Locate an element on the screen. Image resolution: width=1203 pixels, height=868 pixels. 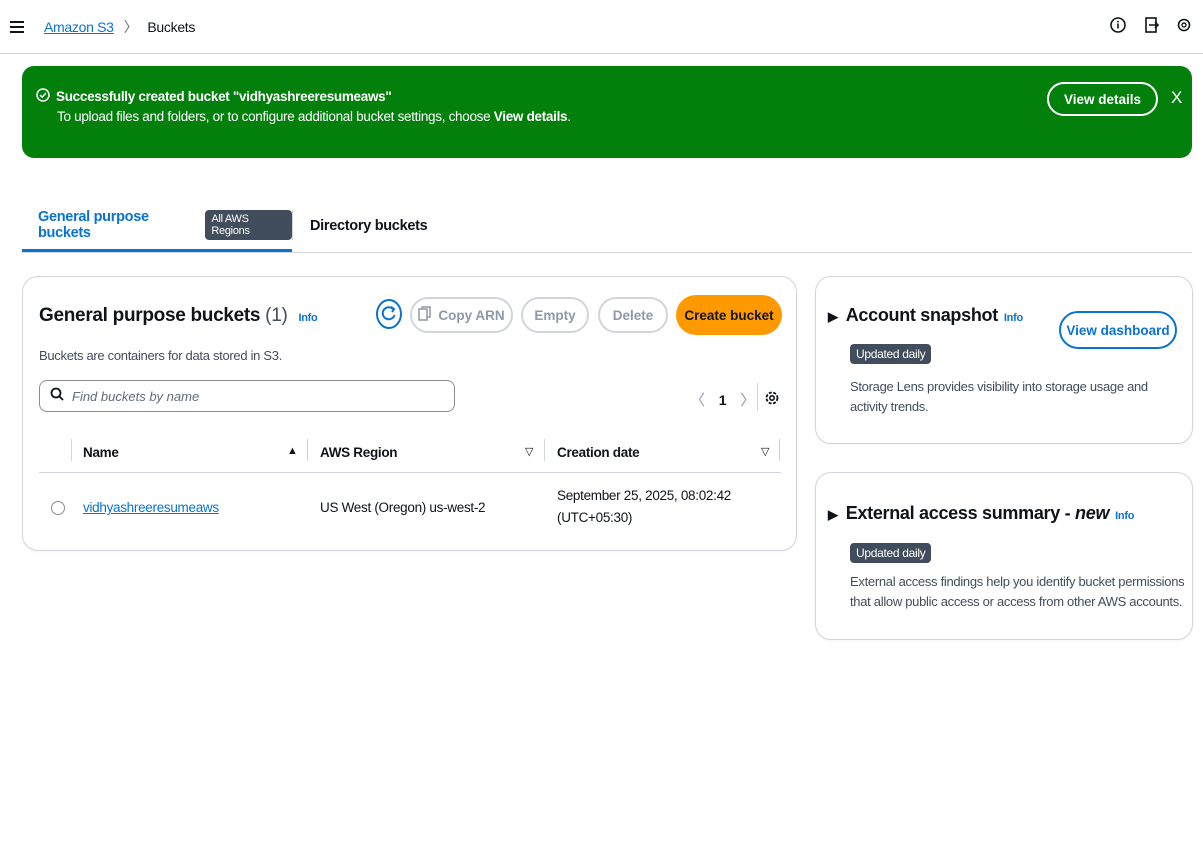
account-snapshot-heading: ▶ Account snapshot Info is located at coordinates (925, 315).